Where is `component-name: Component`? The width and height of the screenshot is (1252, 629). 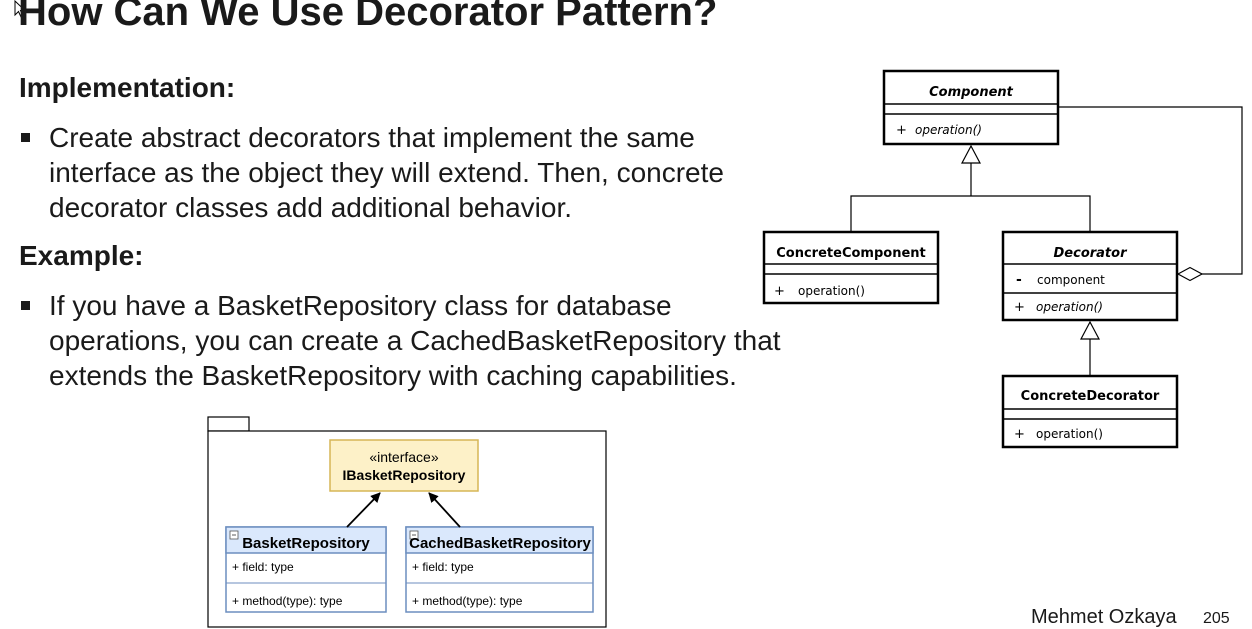
component-name: Component is located at coordinates (971, 92).